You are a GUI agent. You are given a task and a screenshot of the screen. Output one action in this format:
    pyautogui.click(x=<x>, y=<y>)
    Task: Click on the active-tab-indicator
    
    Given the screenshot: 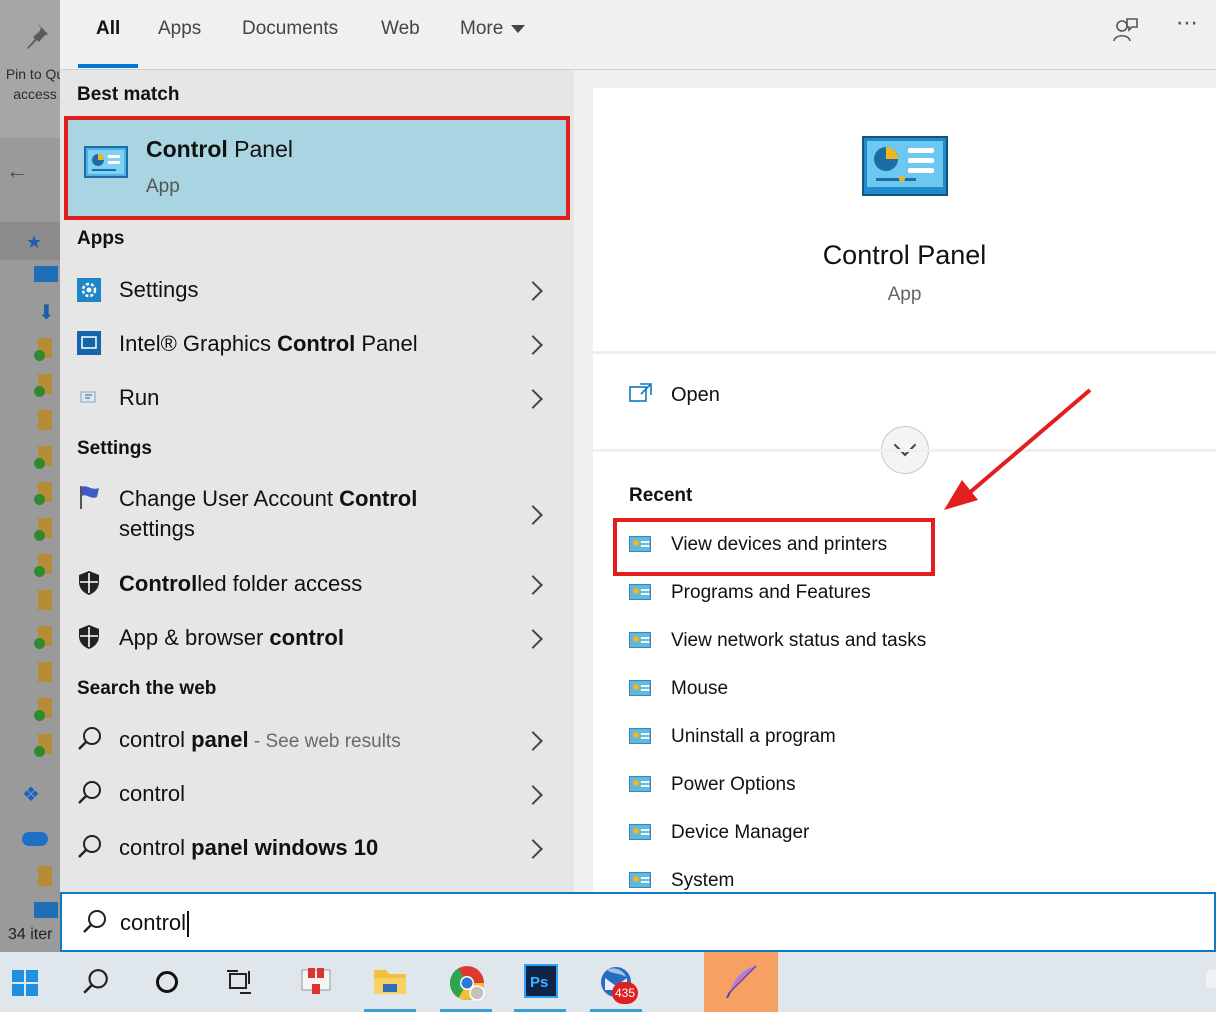 What is the action you would take?
    pyautogui.click(x=108, y=66)
    